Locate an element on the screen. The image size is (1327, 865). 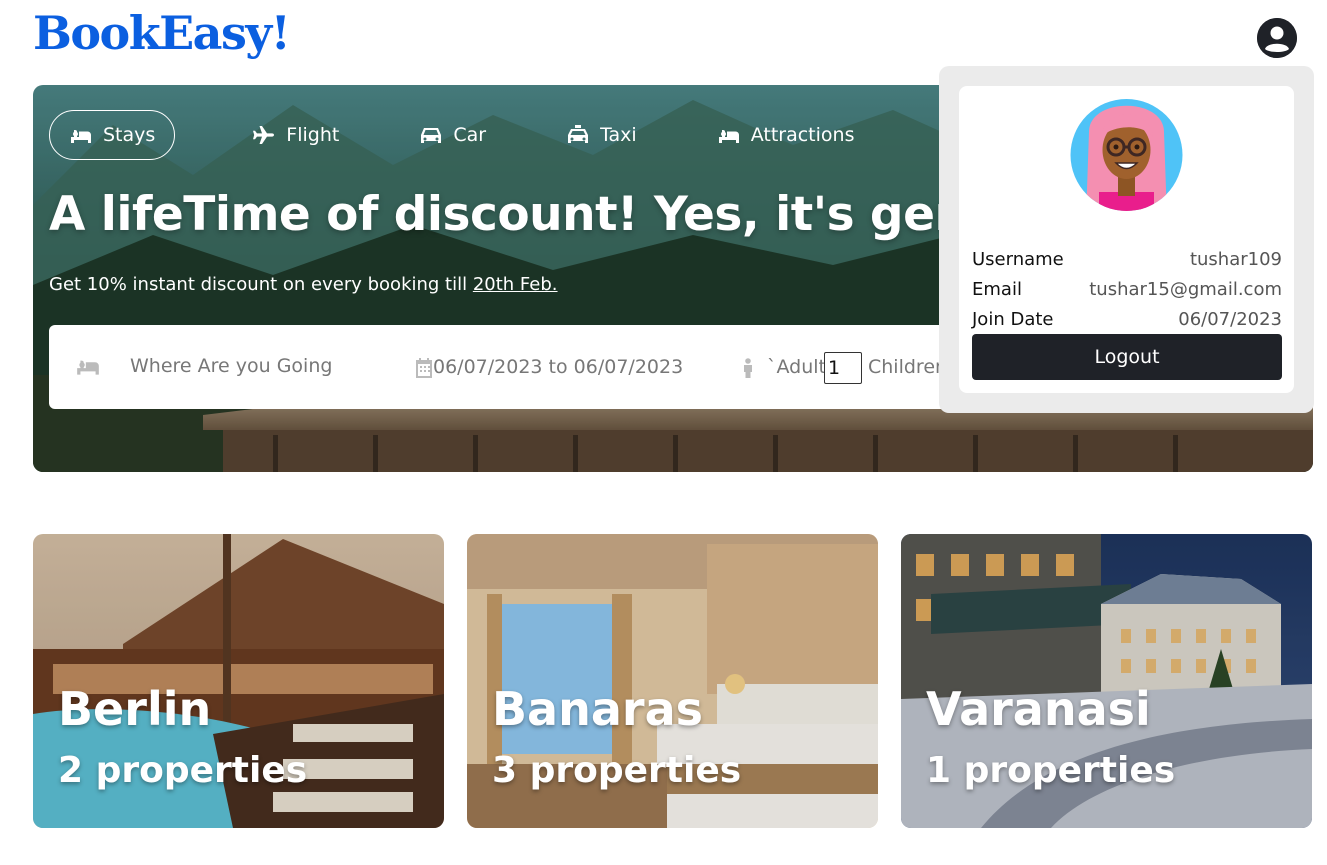
username-label: Username is located at coordinates (1018, 259).